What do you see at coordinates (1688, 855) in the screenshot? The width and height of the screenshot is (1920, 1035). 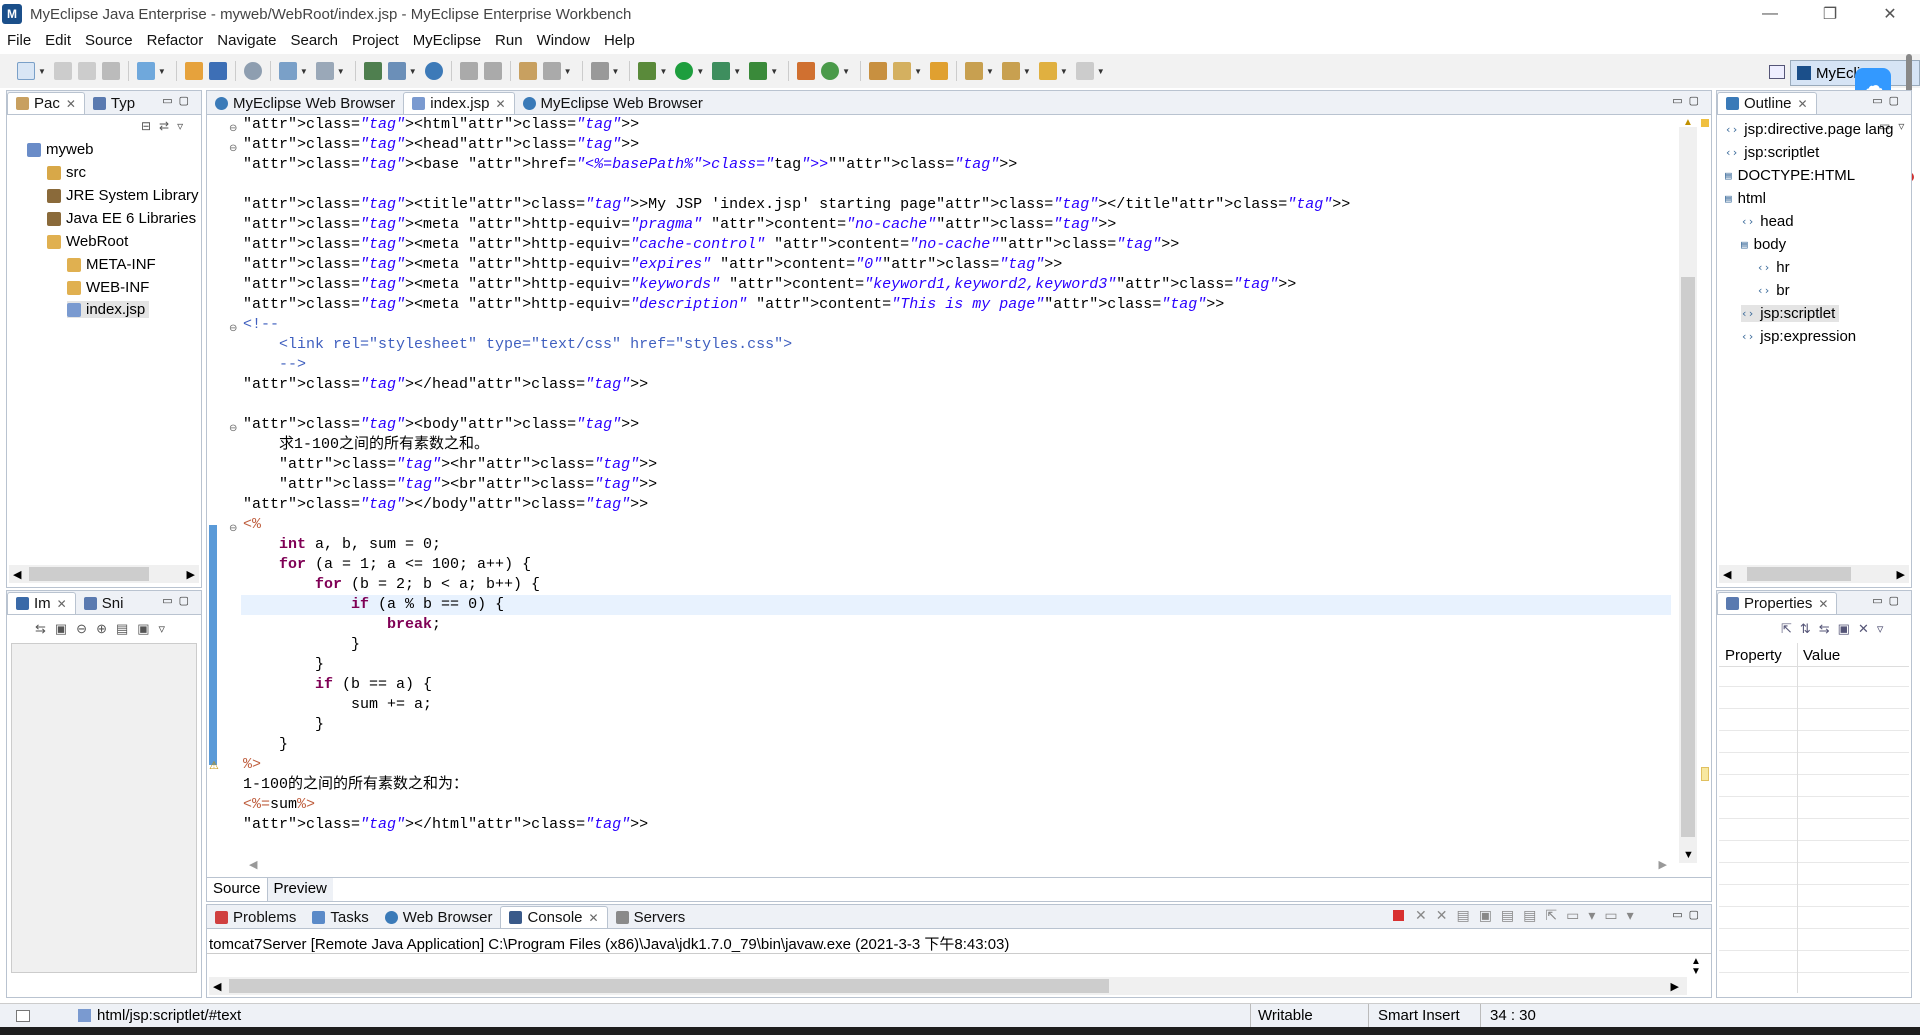 I see `scroll-down-icon: ▼` at bounding box center [1688, 855].